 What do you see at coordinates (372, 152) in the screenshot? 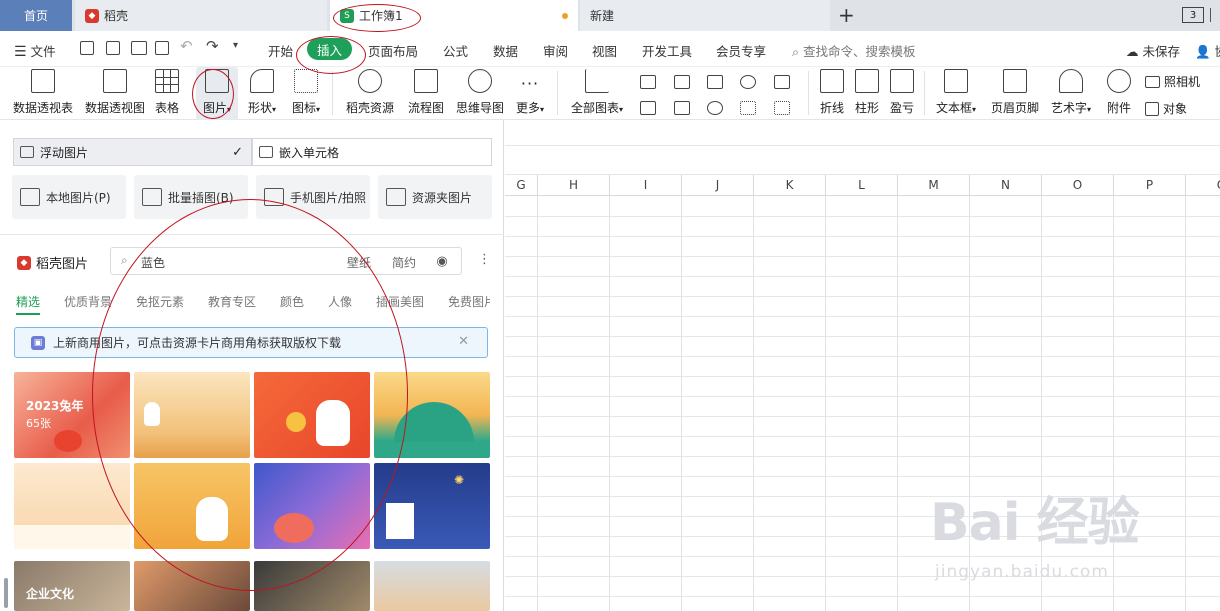
I see `embed-cell-option: 嵌入单元格` at bounding box center [372, 152].